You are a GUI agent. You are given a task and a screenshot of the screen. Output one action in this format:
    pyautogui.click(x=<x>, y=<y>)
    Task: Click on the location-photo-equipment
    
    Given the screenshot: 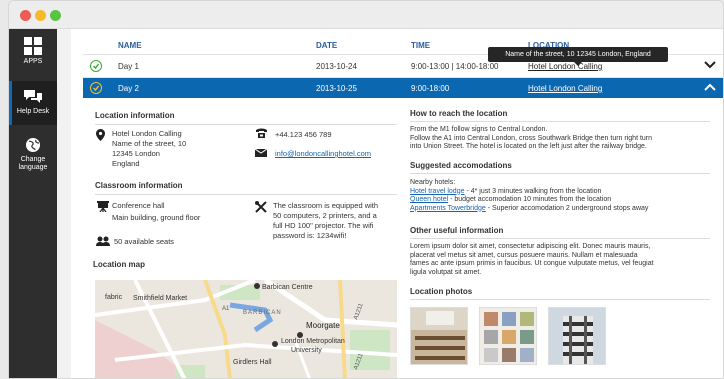 What is the action you would take?
    pyautogui.click(x=508, y=336)
    